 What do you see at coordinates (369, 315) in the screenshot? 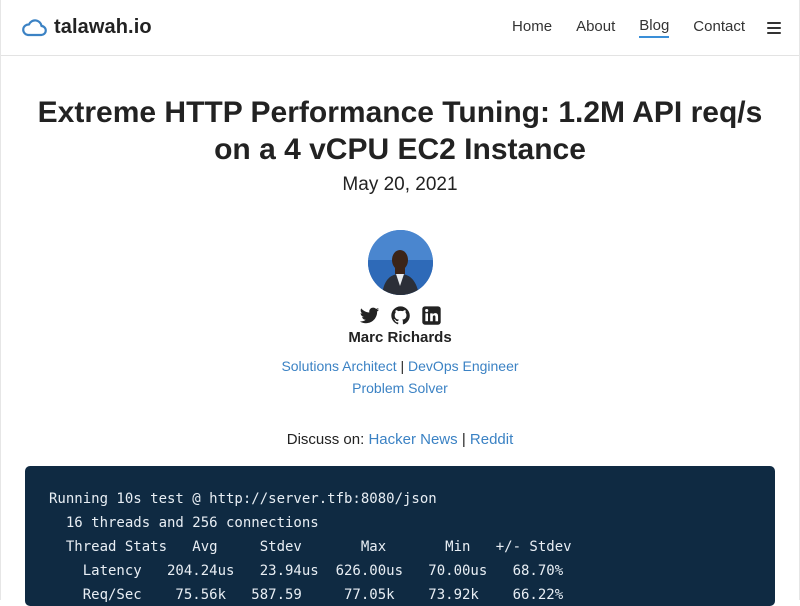
I see `twitter-icon` at bounding box center [369, 315].